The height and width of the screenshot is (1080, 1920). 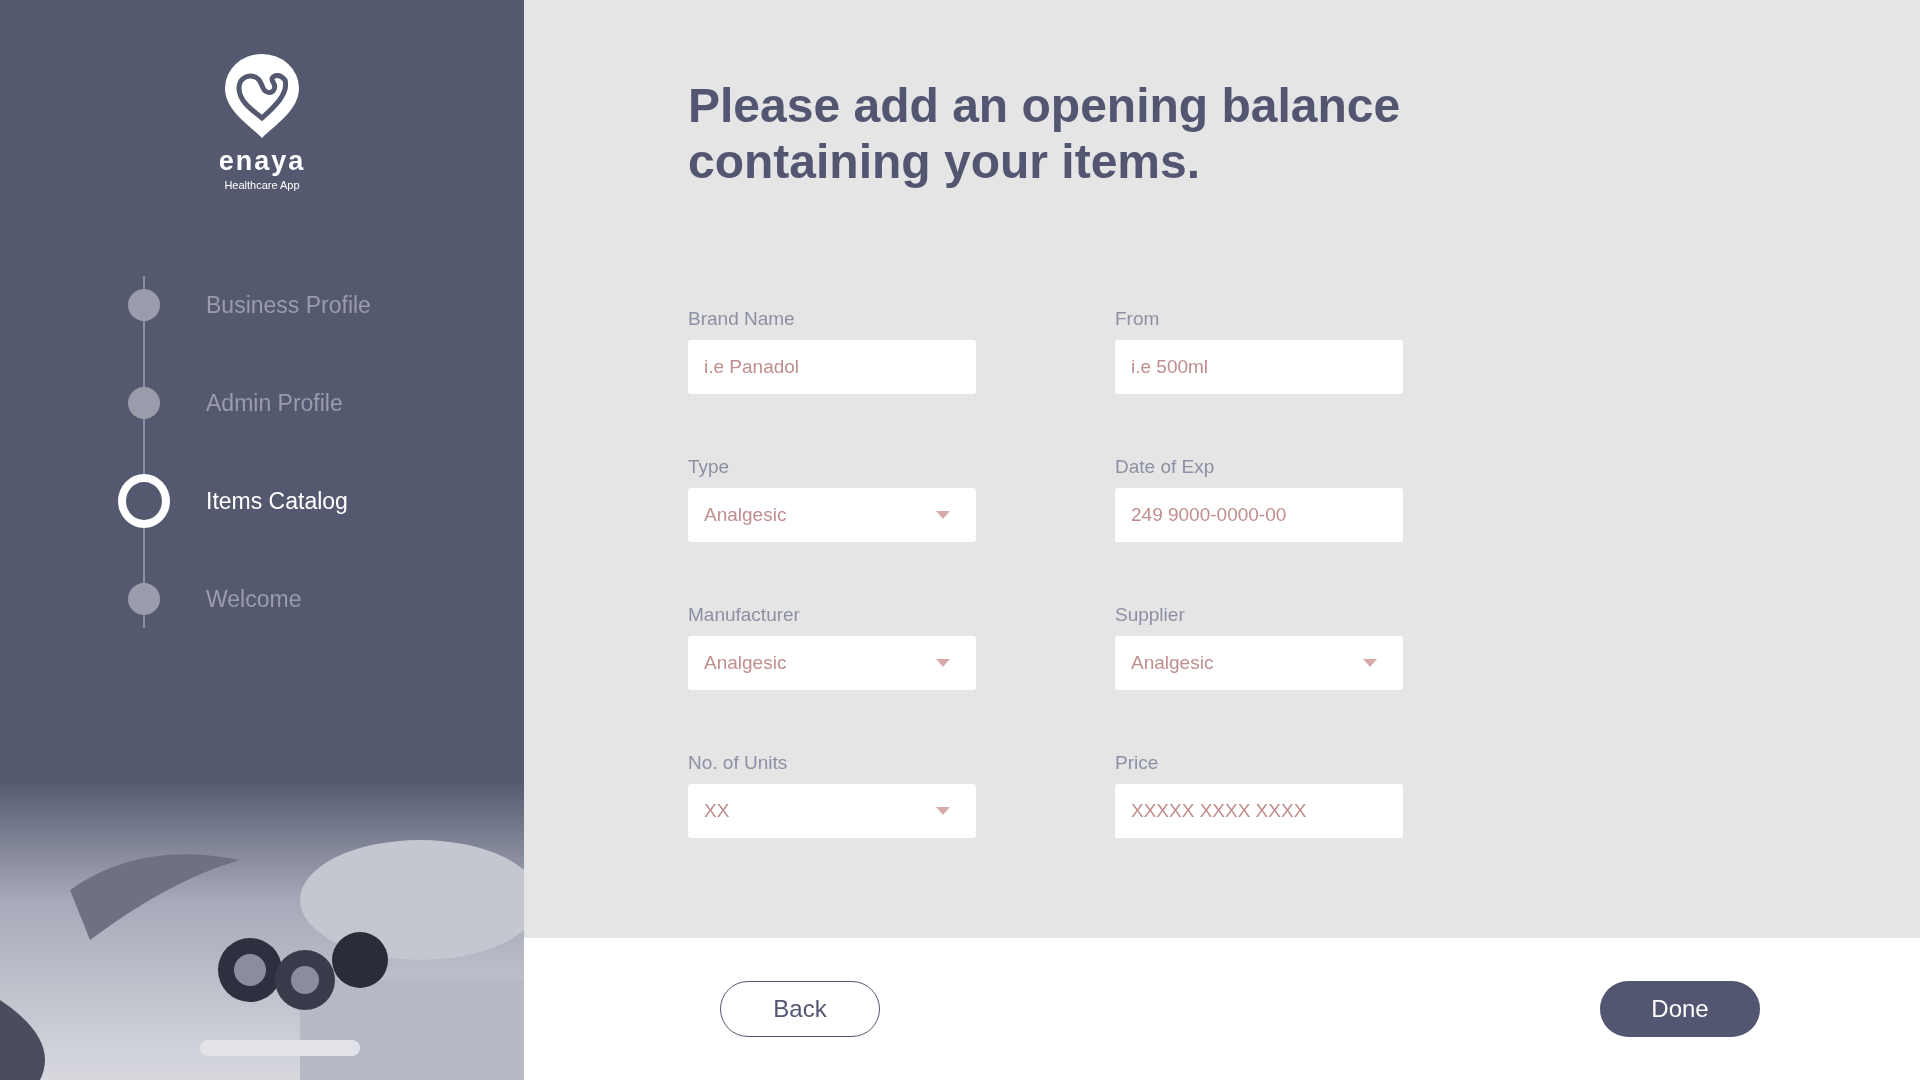 I want to click on input-field: i.e Panadol, so click(x=832, y=367).